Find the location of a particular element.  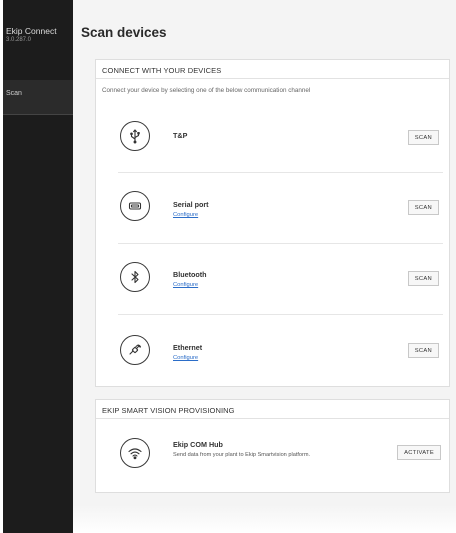

scan-serial-button: SCAN is located at coordinates (423, 207).